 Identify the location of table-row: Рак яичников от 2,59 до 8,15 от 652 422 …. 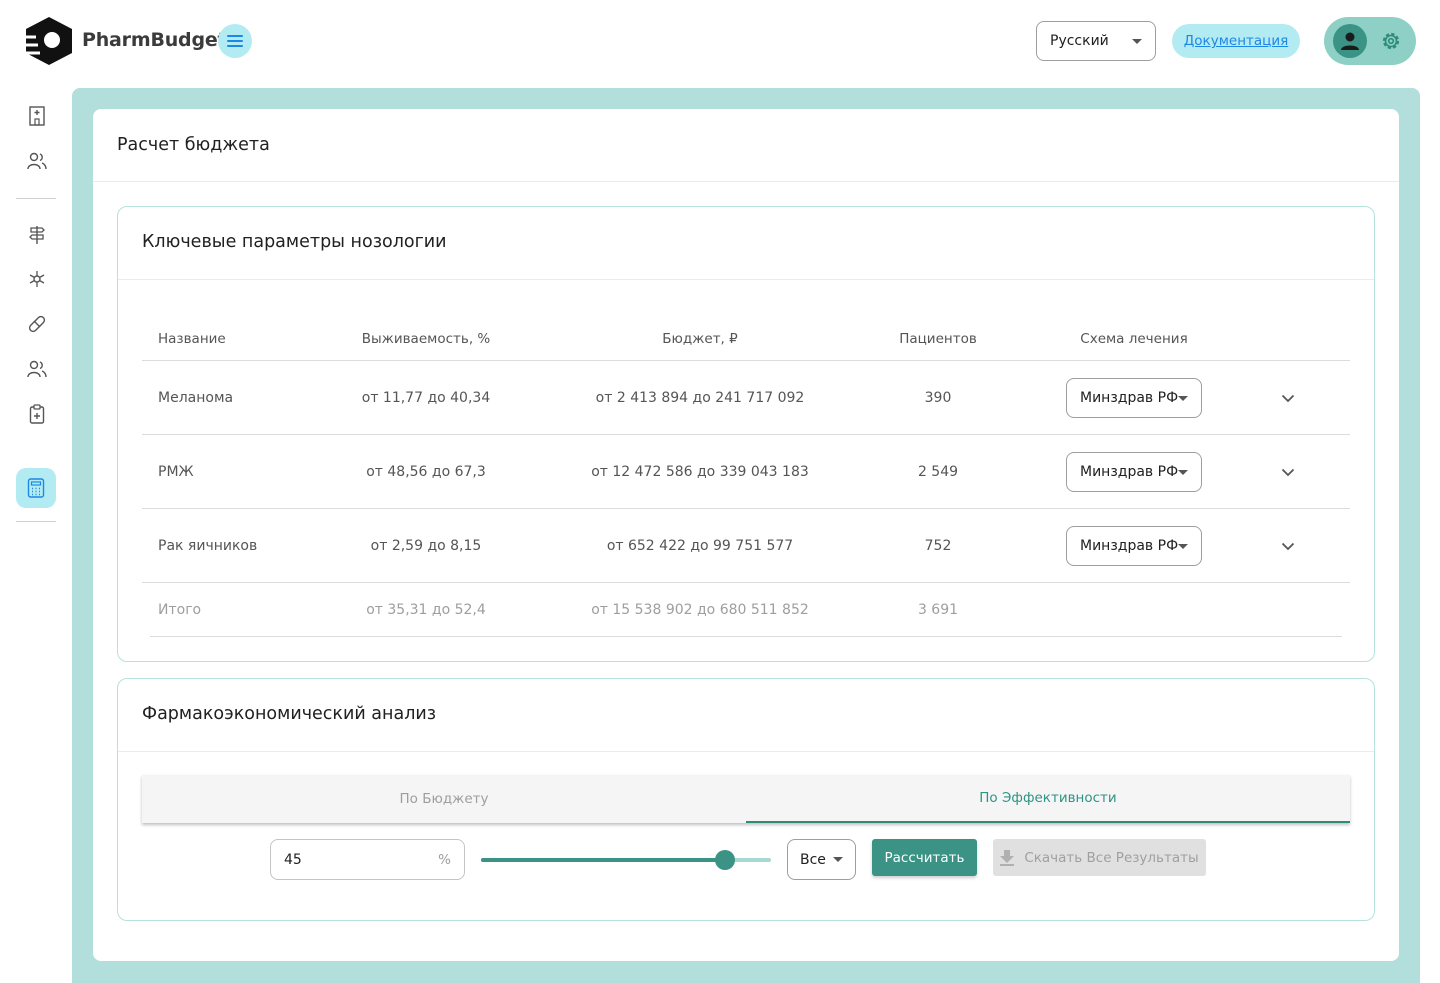
(746, 546).